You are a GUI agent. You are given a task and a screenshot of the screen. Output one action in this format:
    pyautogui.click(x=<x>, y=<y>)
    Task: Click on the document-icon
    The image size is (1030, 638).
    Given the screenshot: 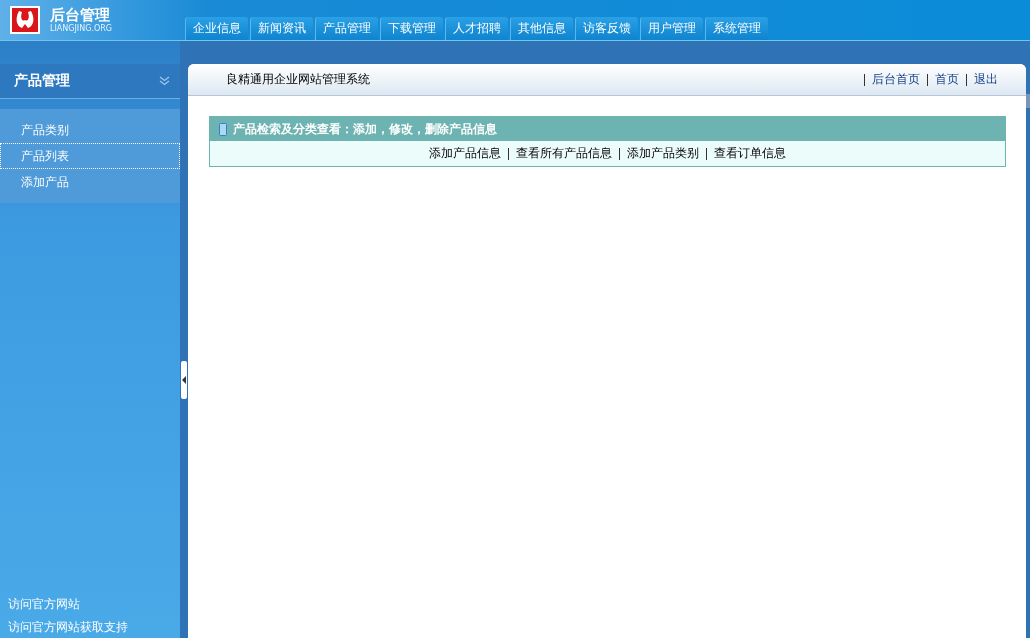 What is the action you would take?
    pyautogui.click(x=223, y=129)
    